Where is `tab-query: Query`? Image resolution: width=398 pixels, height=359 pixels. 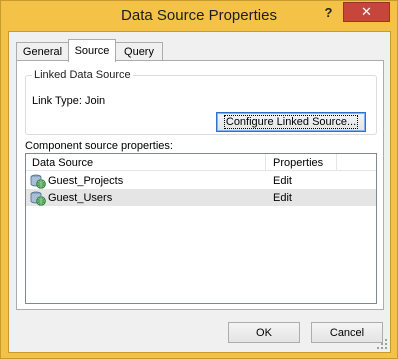
tab-query: Query is located at coordinates (139, 51).